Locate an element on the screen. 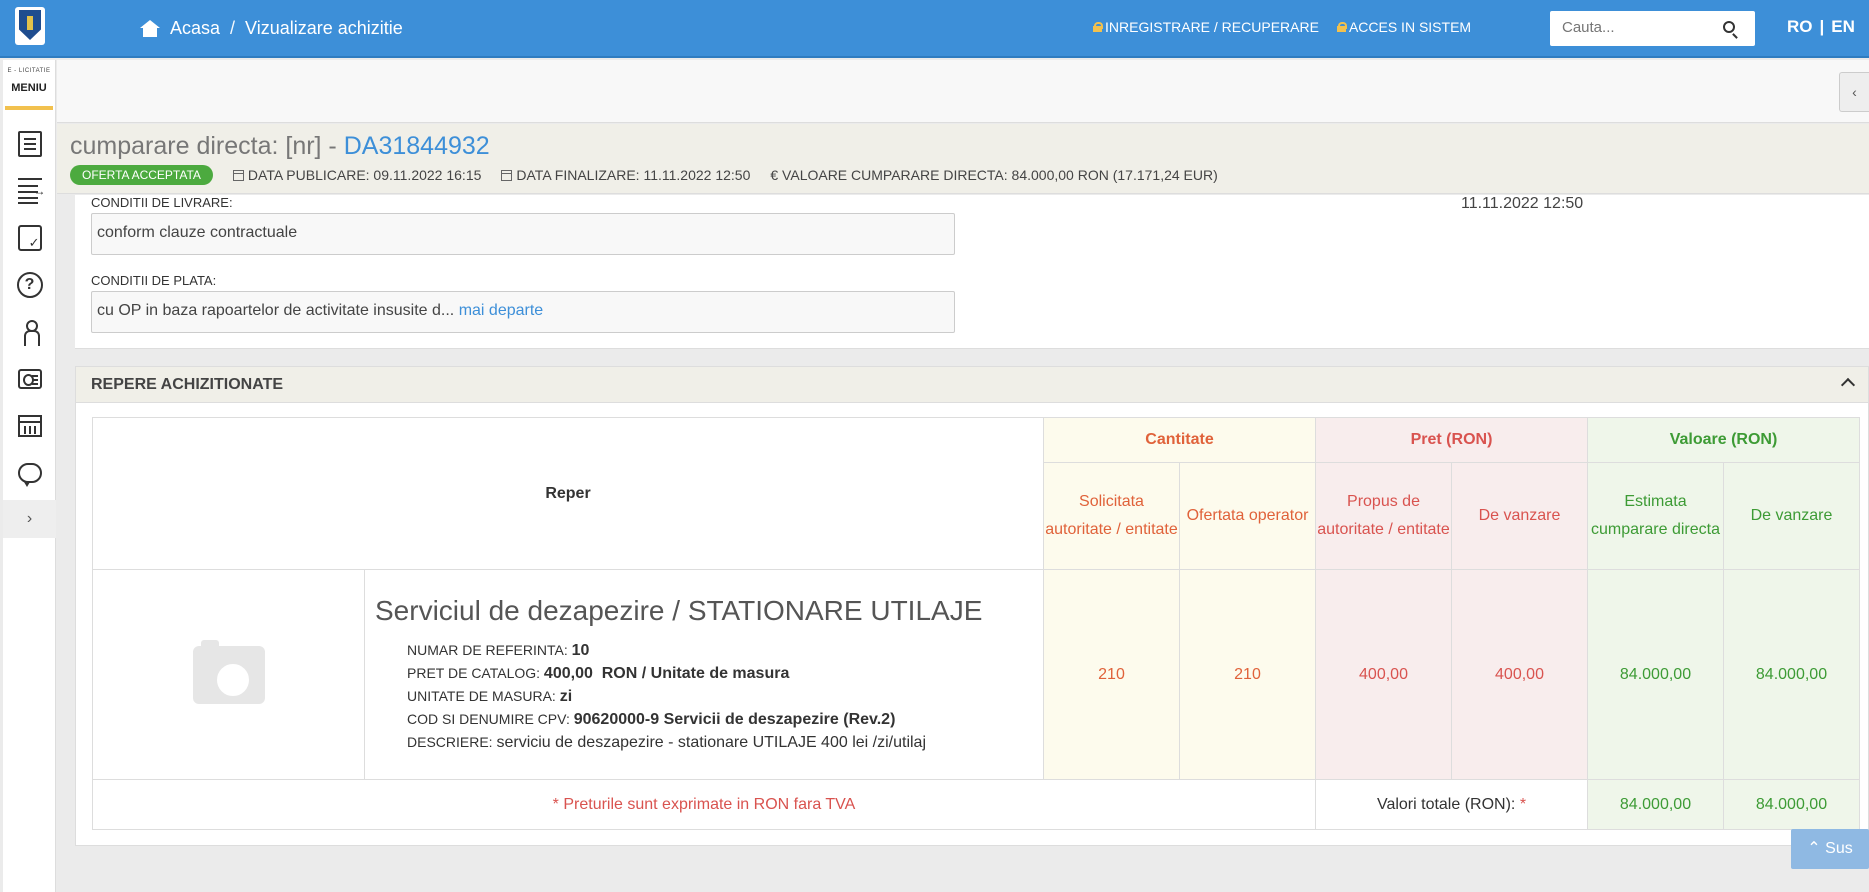 This screenshot has height=892, width=1869. end-date-text: DATA FINALIZARE: 11.11.2022 12:50 is located at coordinates (633, 175).